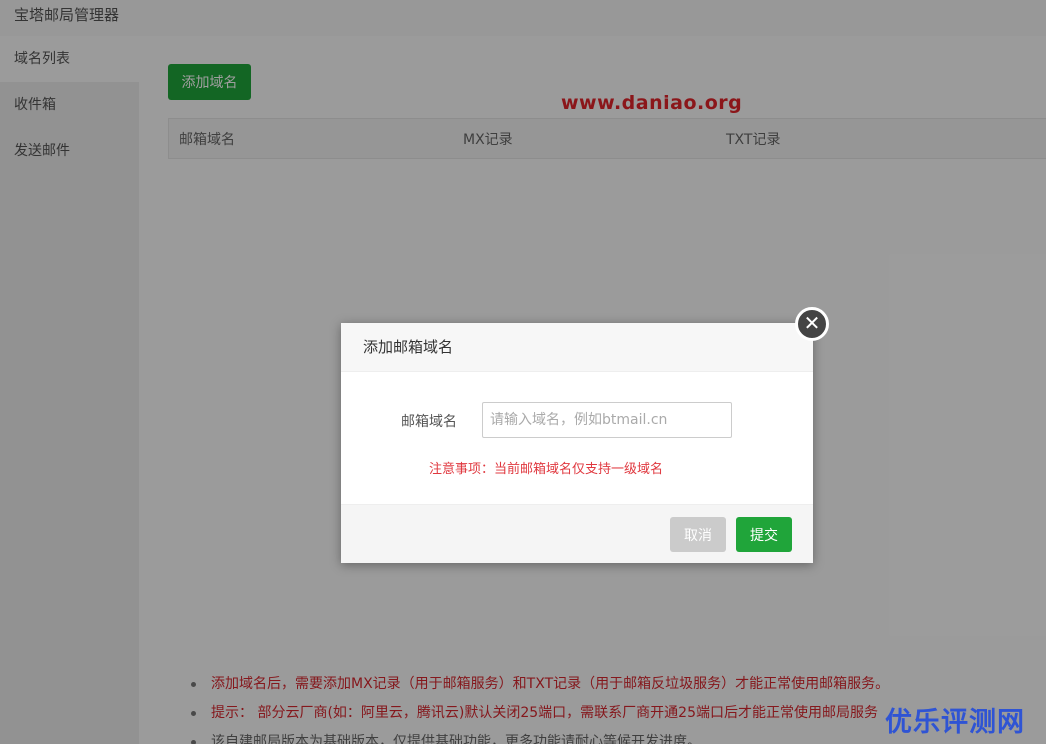 The width and height of the screenshot is (1046, 744). Describe the element at coordinates (546, 469) in the screenshot. I see `domain-note: 注意事项：当前邮箱域名仅支持一级域名` at that location.